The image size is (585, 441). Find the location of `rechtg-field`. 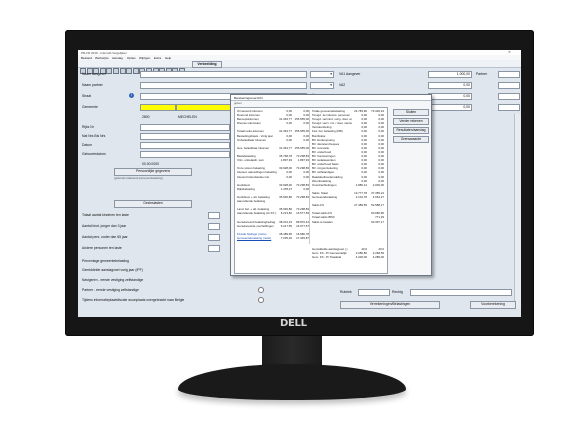

rechtg-field is located at coordinates (461, 292).